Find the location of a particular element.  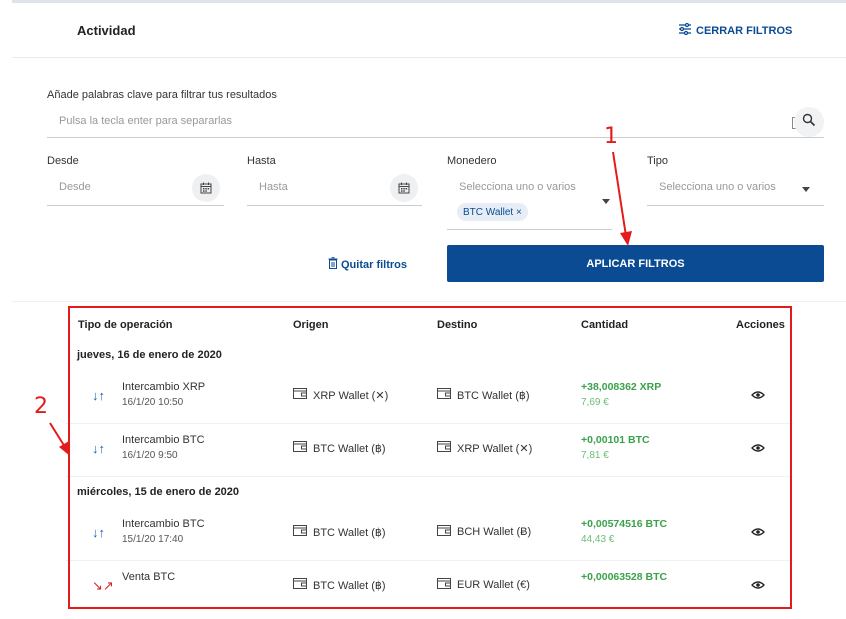

arrow-2-icon is located at coordinates (59, 439).